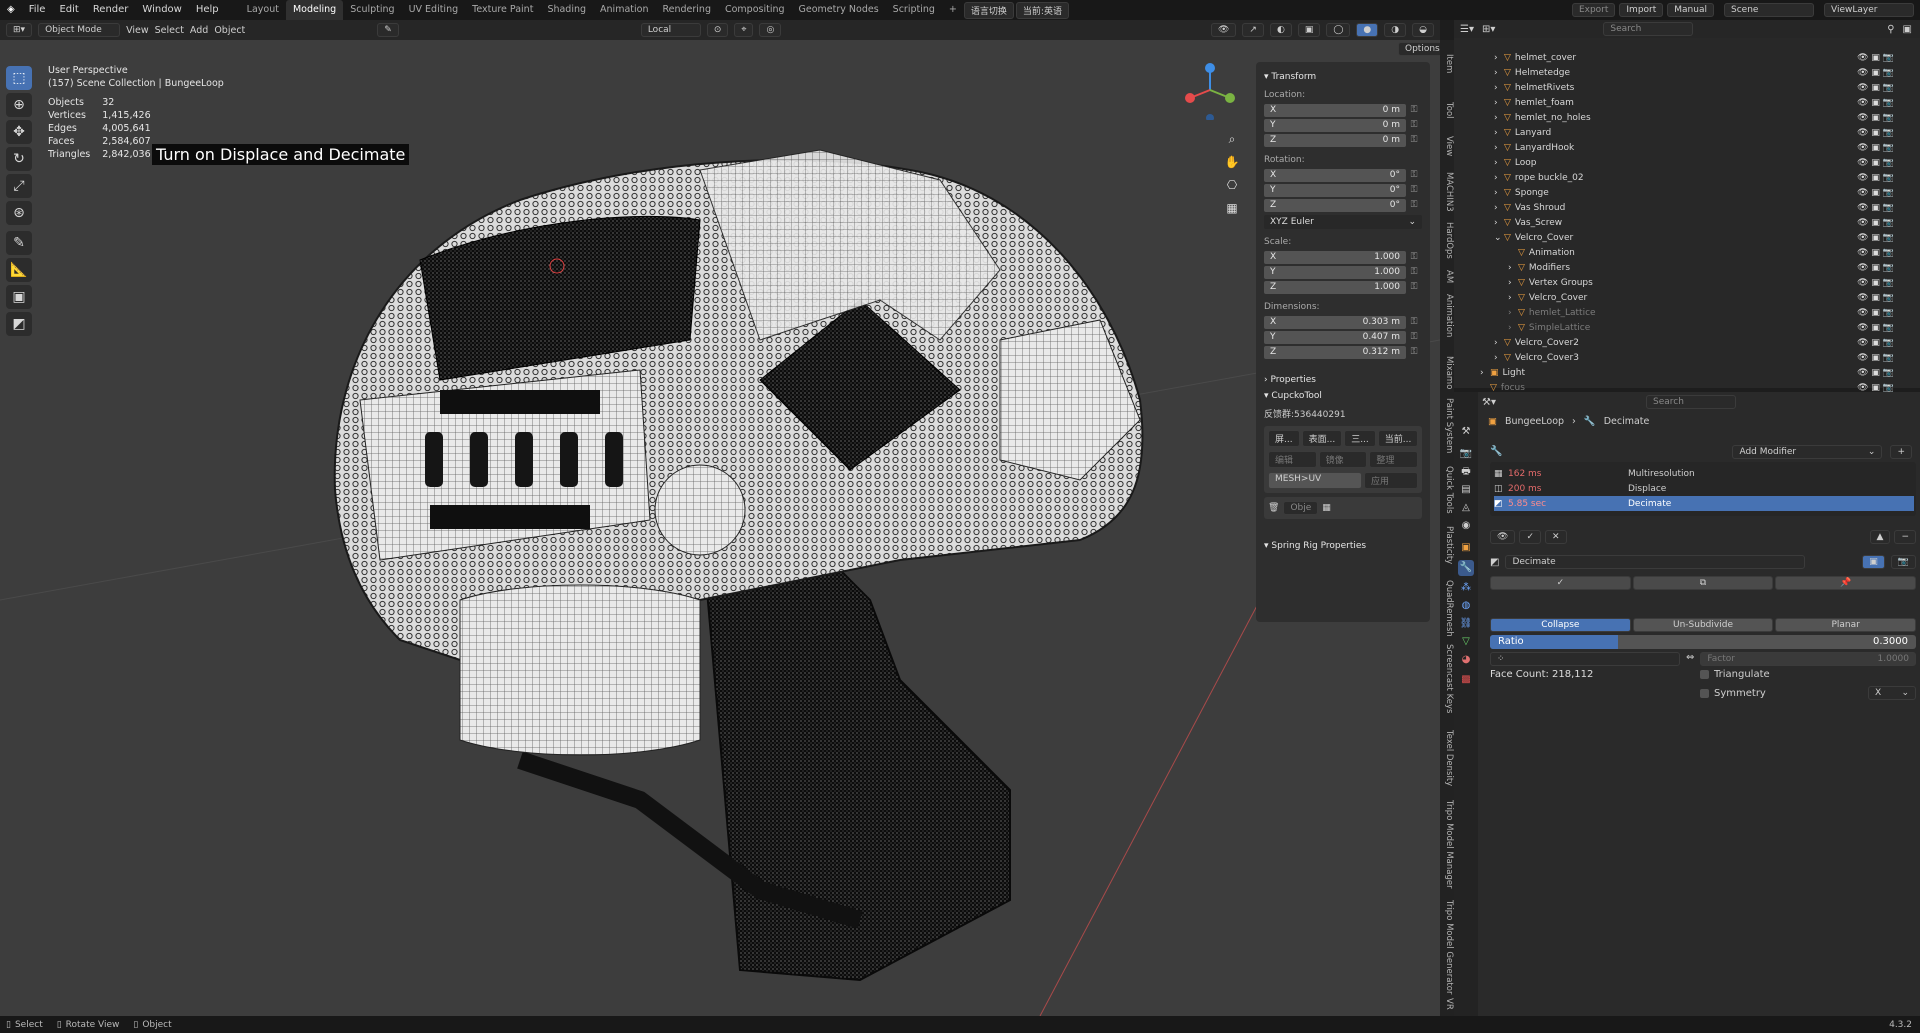 The width and height of the screenshot is (1920, 1033). What do you see at coordinates (1687, 132) in the screenshot?
I see `outliner-item: › ▽ Lanyard 👁 ▣ 📷` at bounding box center [1687, 132].